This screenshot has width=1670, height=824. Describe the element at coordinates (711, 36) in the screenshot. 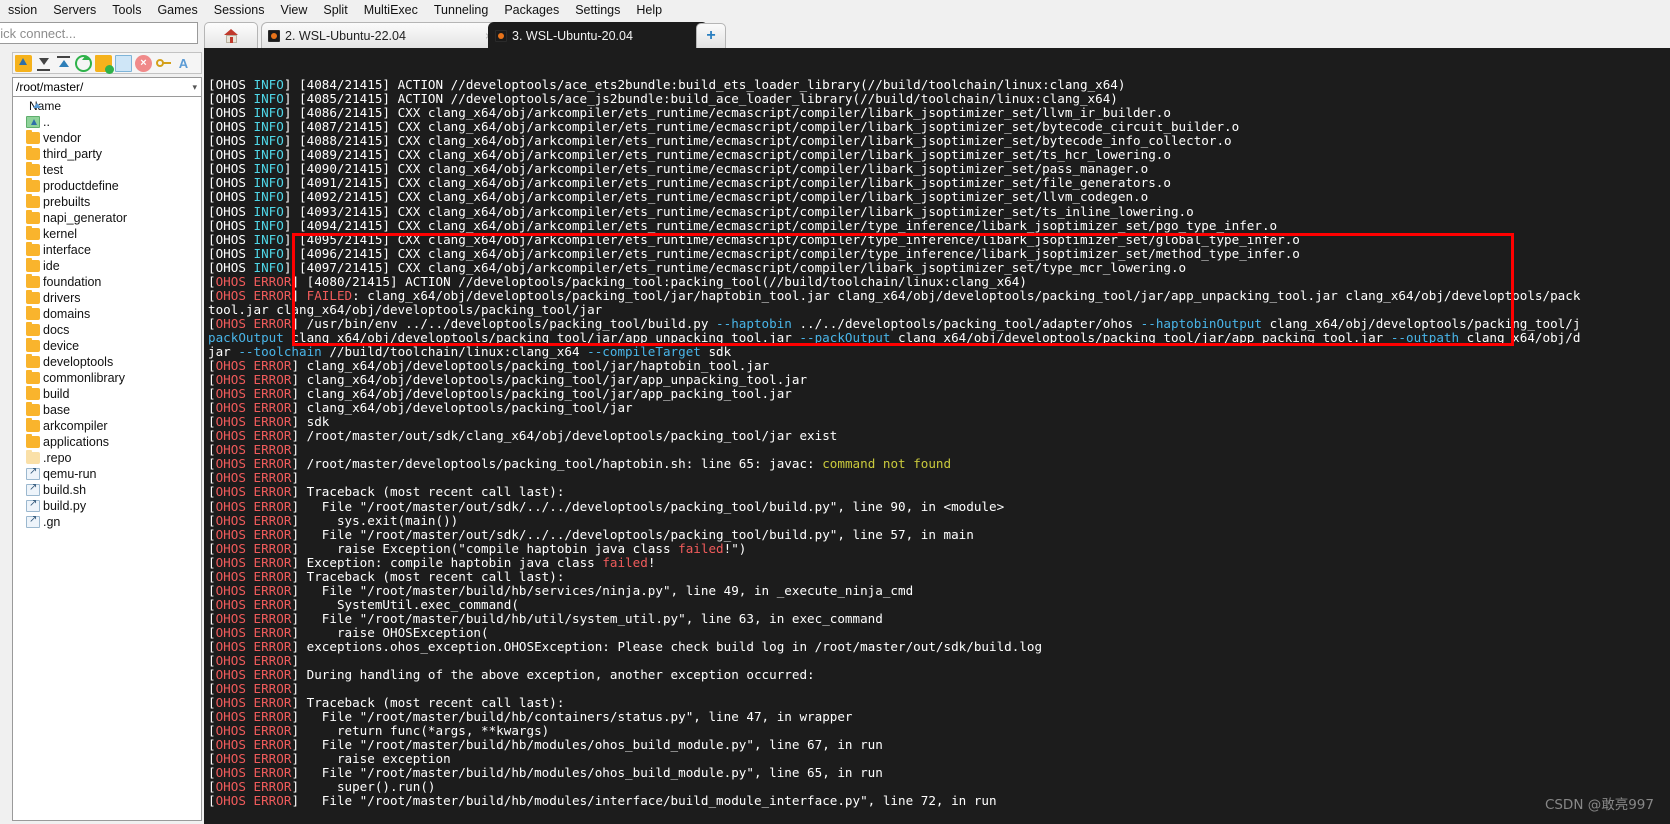

I see `new-tab-button: +` at that location.